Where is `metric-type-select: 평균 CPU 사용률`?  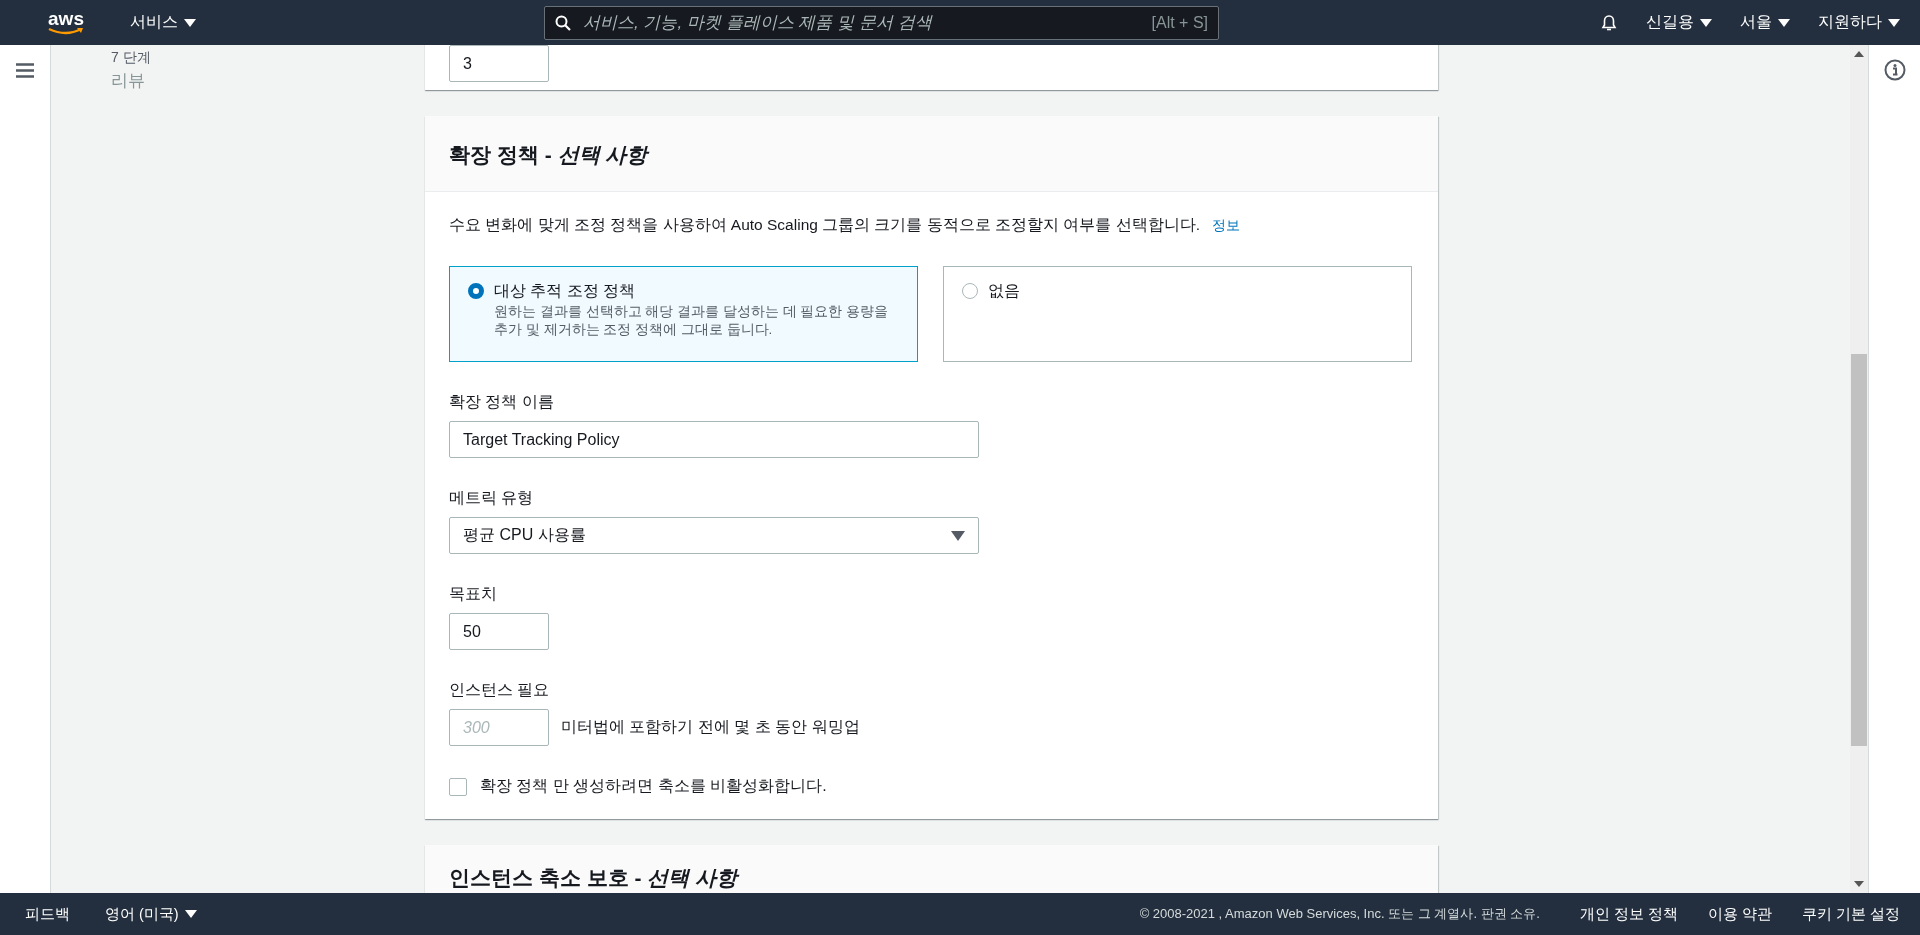
metric-type-select: 평균 CPU 사용률 is located at coordinates (714, 535).